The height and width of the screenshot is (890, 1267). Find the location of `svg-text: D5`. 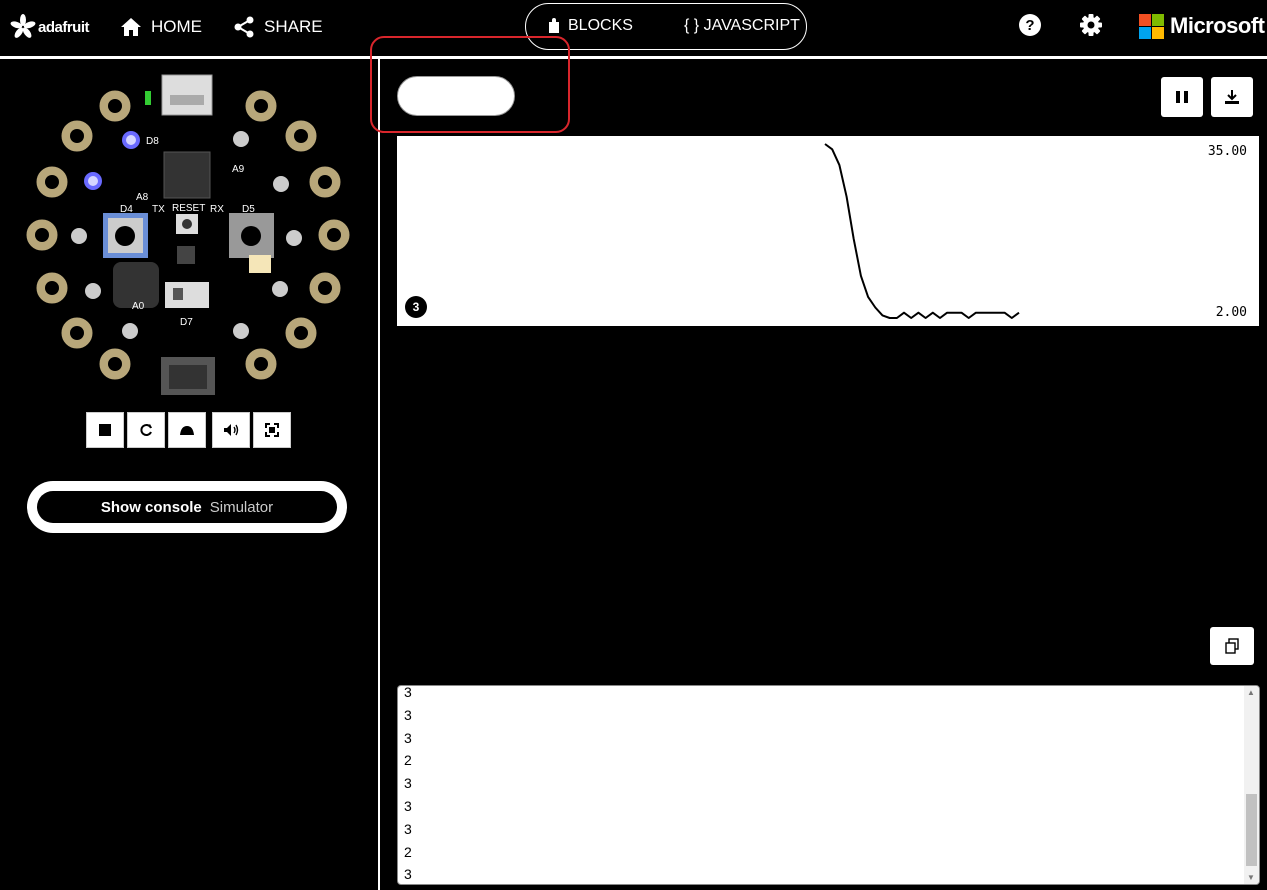

svg-text: D5 is located at coordinates (248, 209).